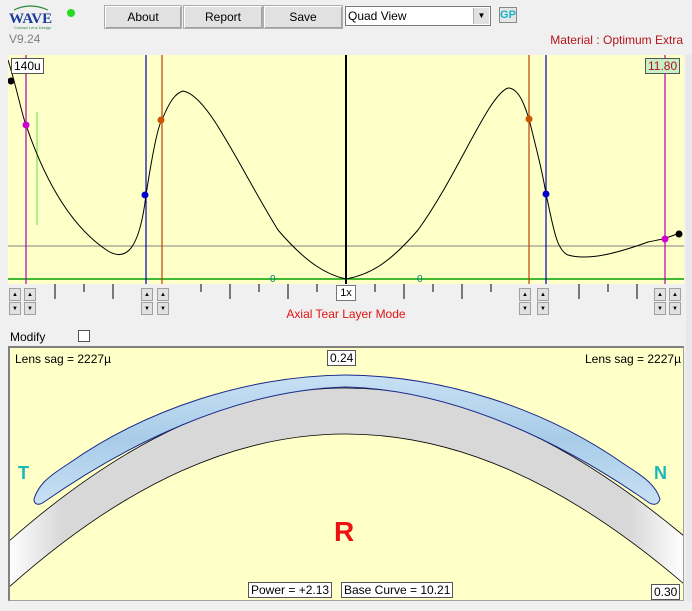 This screenshot has height=611, width=692. I want to click on right-marker-value: 11.80, so click(663, 66).